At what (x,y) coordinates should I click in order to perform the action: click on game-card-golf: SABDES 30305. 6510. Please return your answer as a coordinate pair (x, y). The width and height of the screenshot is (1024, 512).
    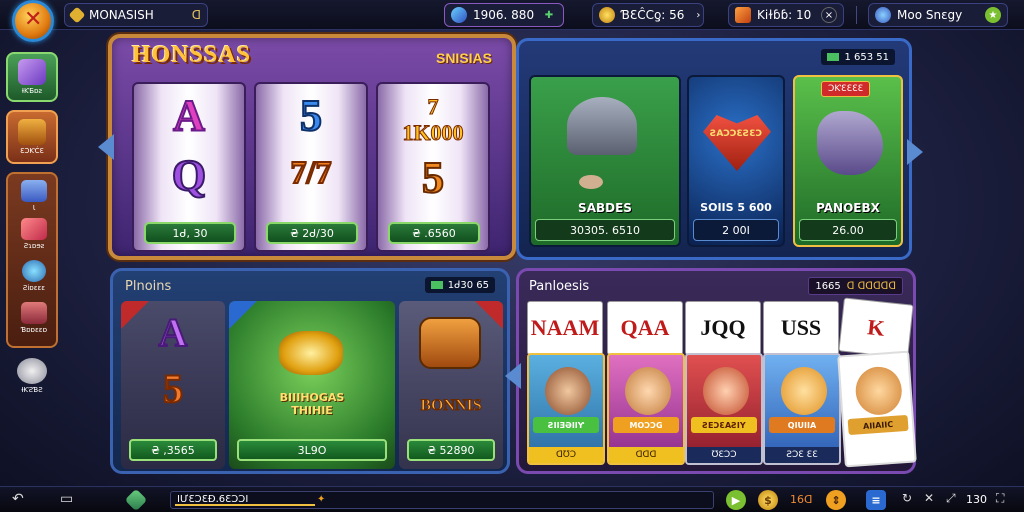
    Looking at the image, I should click on (605, 161).